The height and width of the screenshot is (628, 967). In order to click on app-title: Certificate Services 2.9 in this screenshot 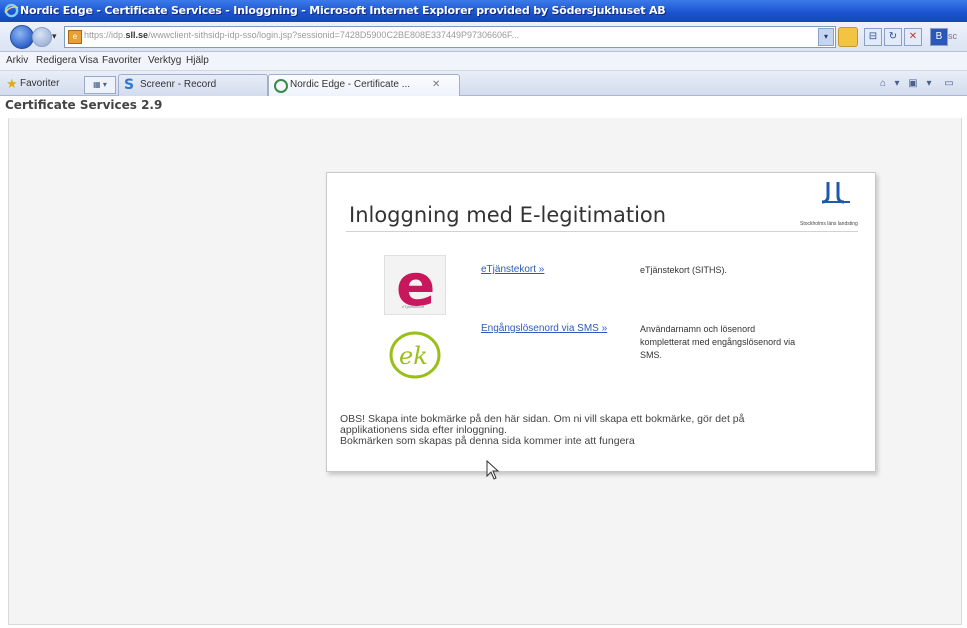, I will do `click(84, 105)`.